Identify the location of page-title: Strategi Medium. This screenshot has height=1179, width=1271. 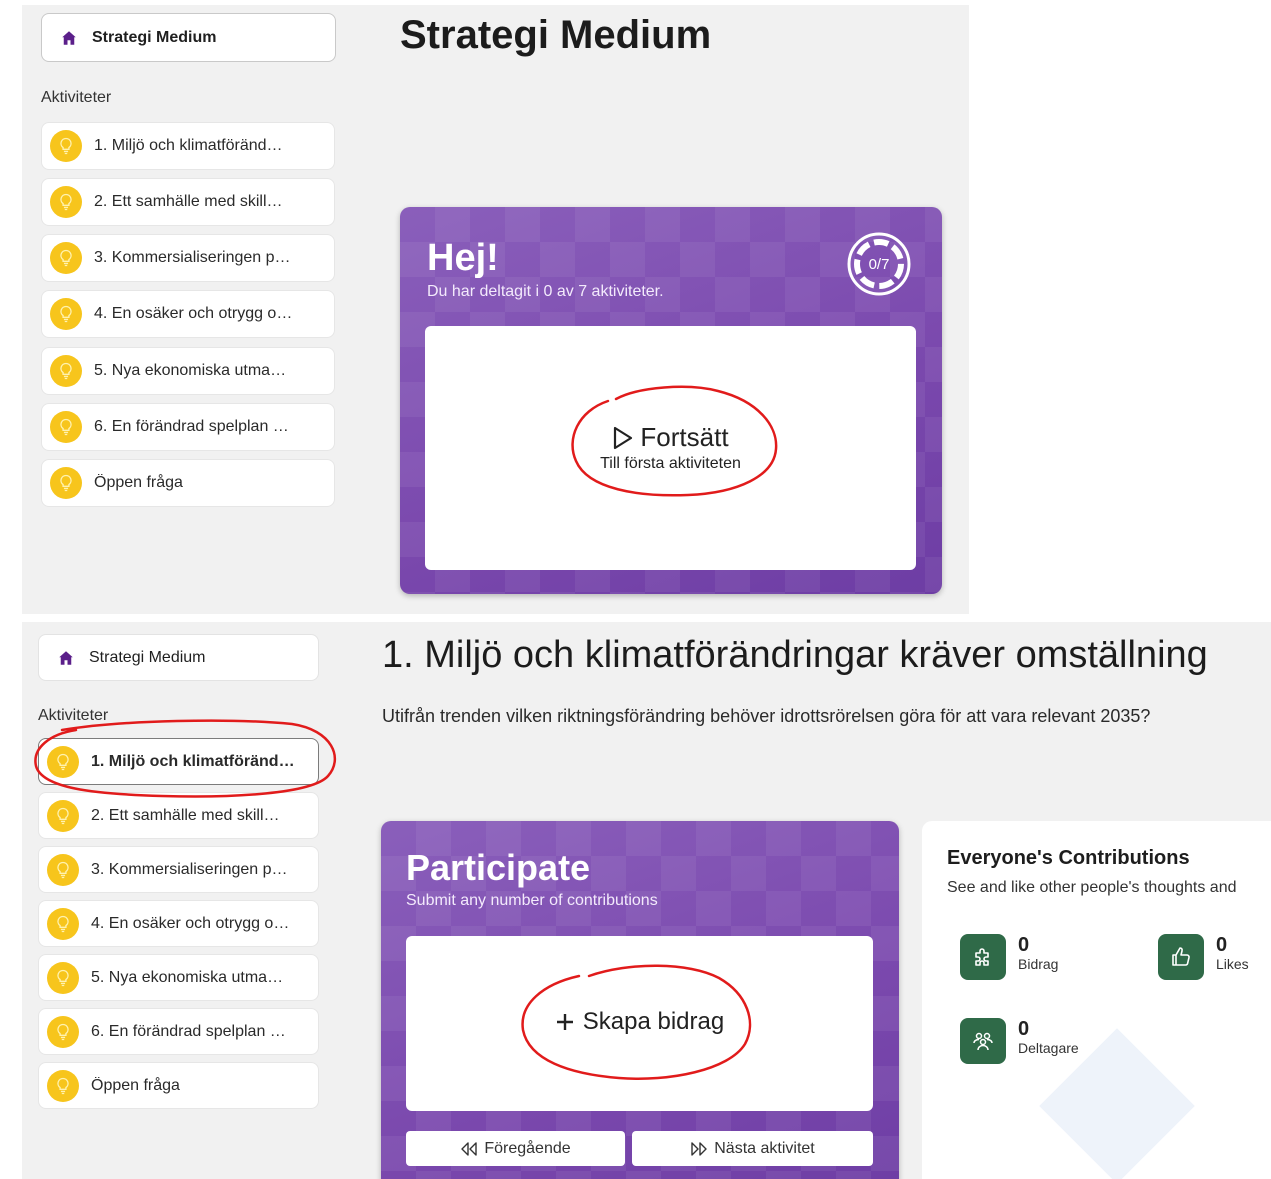
(556, 35).